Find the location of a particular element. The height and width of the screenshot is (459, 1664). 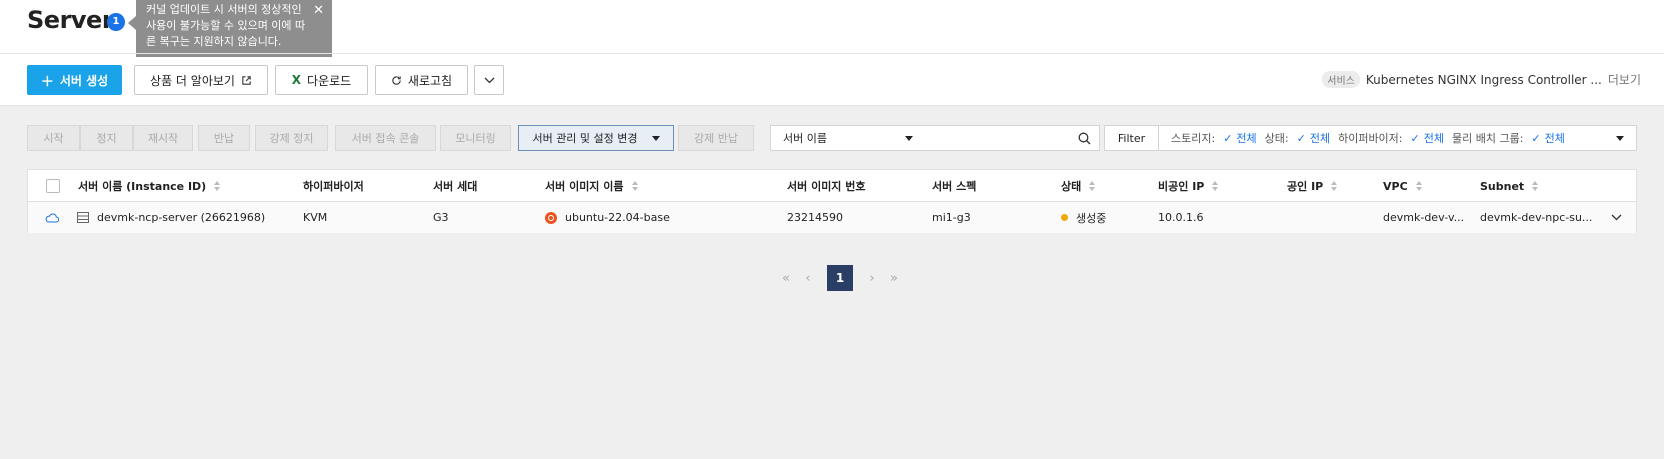

last-page-icon: » is located at coordinates (894, 278).